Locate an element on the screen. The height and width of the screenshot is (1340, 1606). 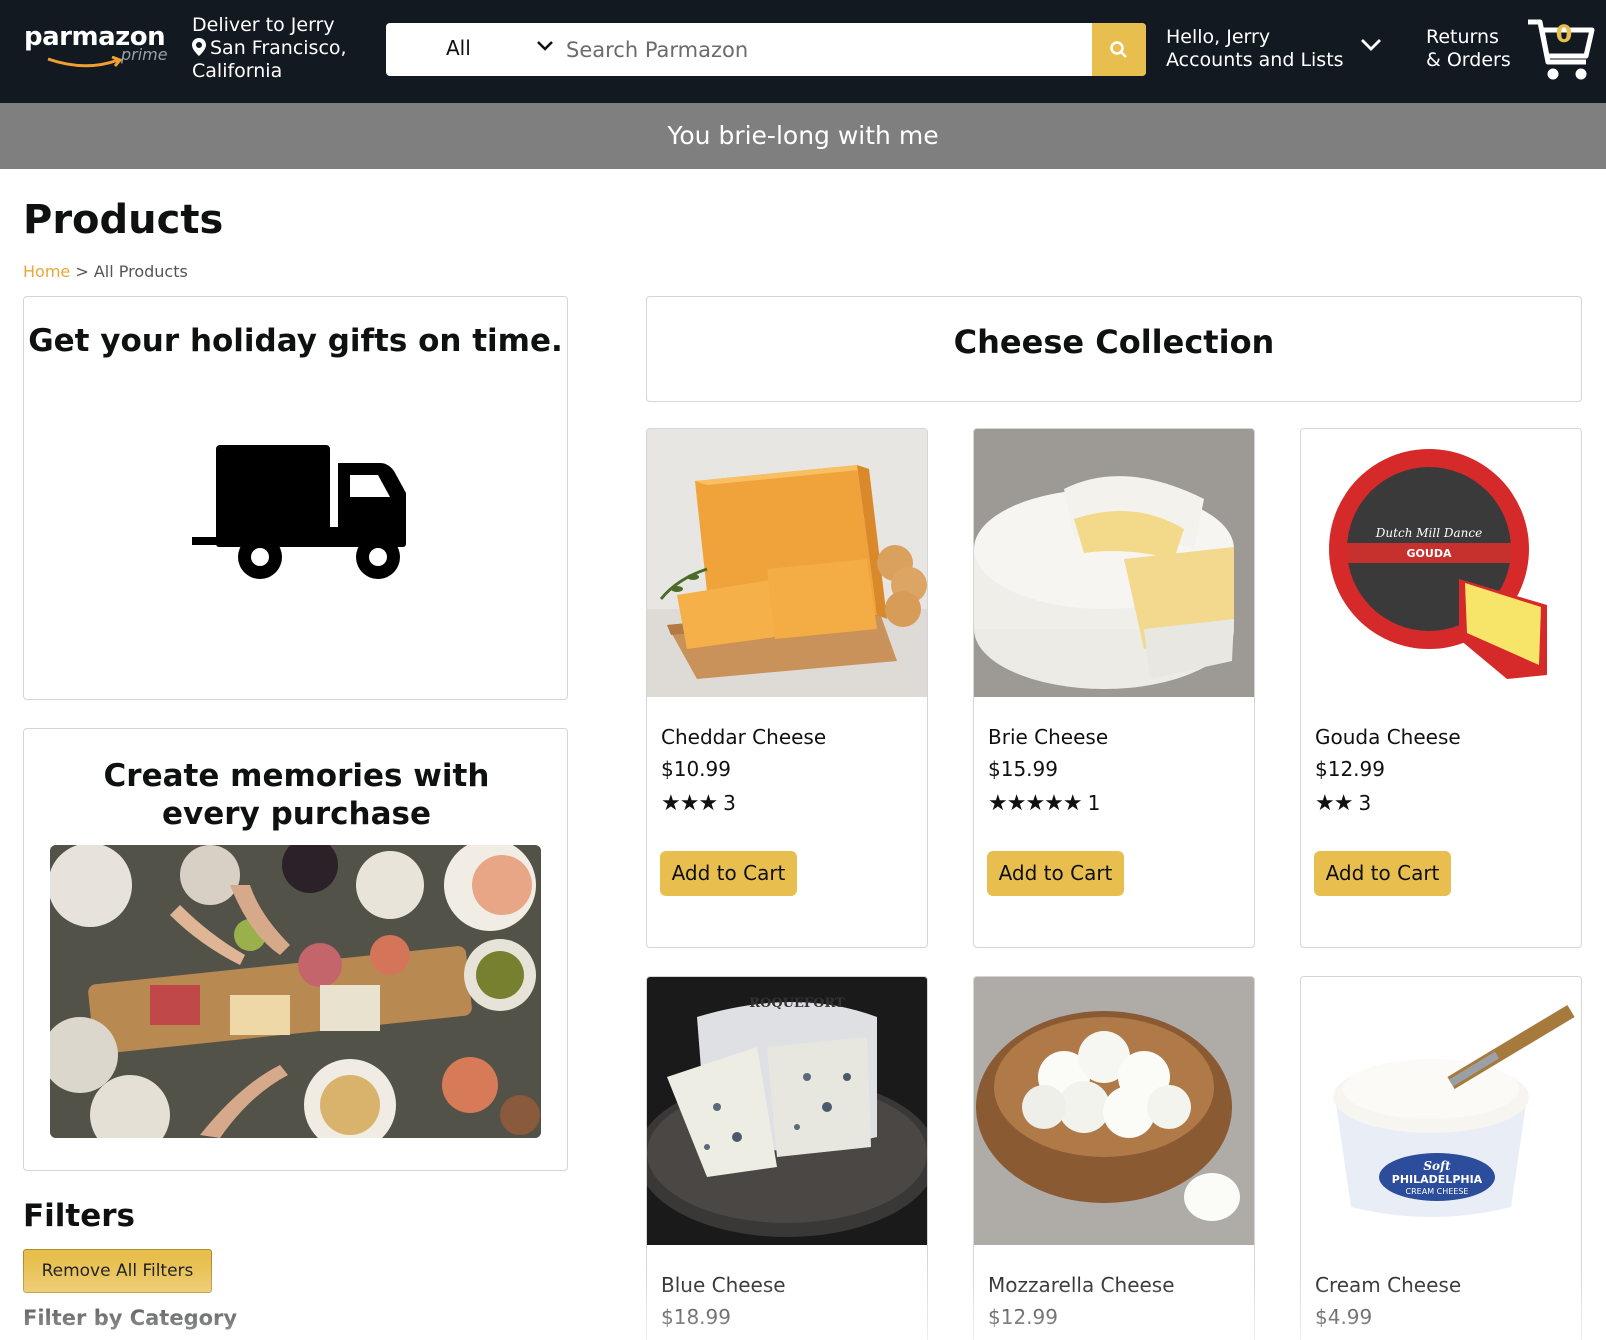
product-card: ROQUEFORT Blue Cheese $18.99 is located at coordinates (787, 1158).